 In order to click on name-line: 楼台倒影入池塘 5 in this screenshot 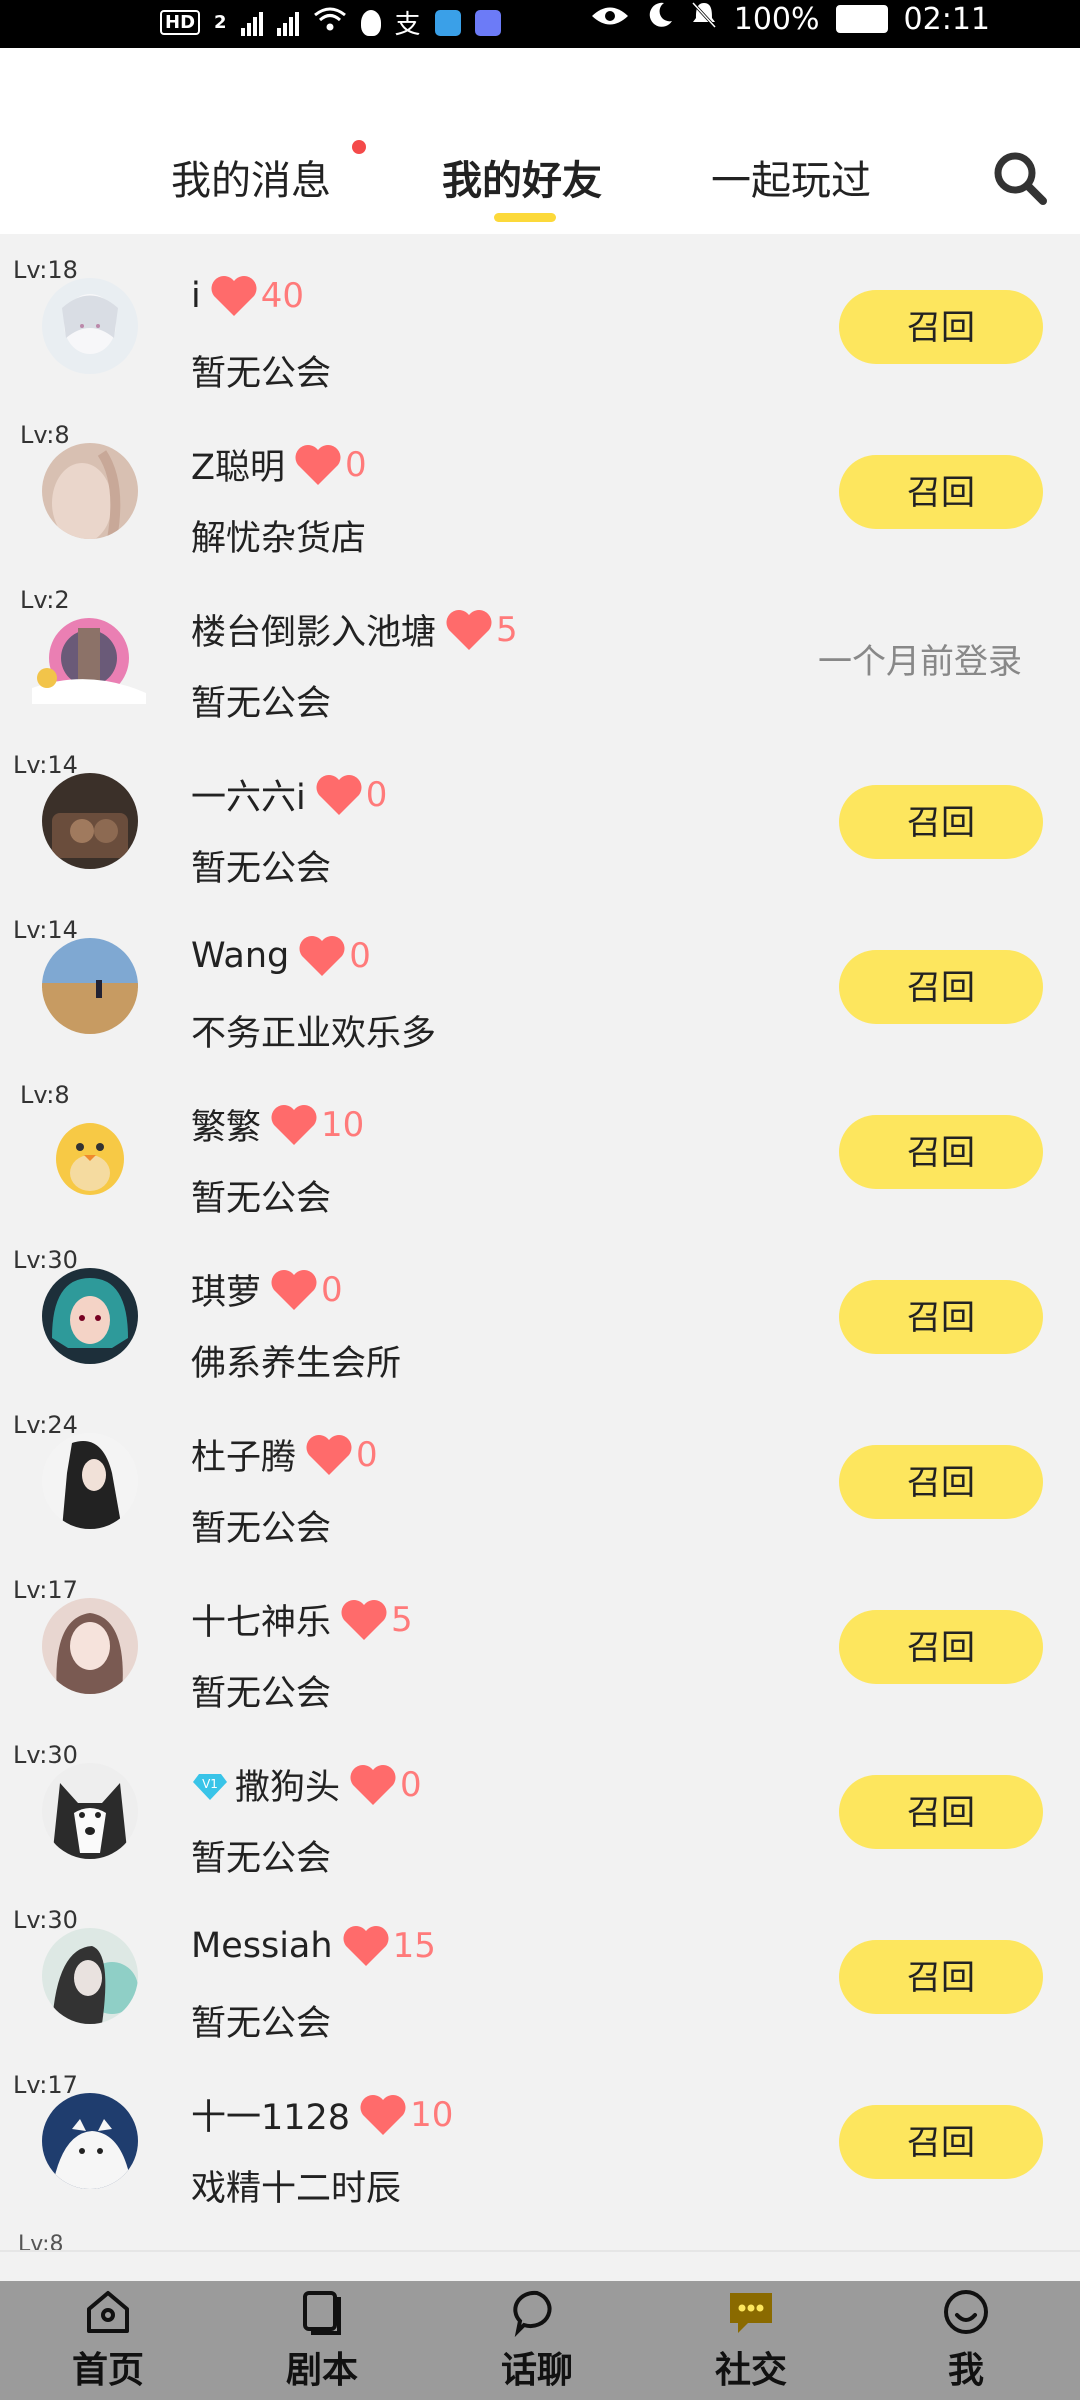, I will do `click(354, 629)`.